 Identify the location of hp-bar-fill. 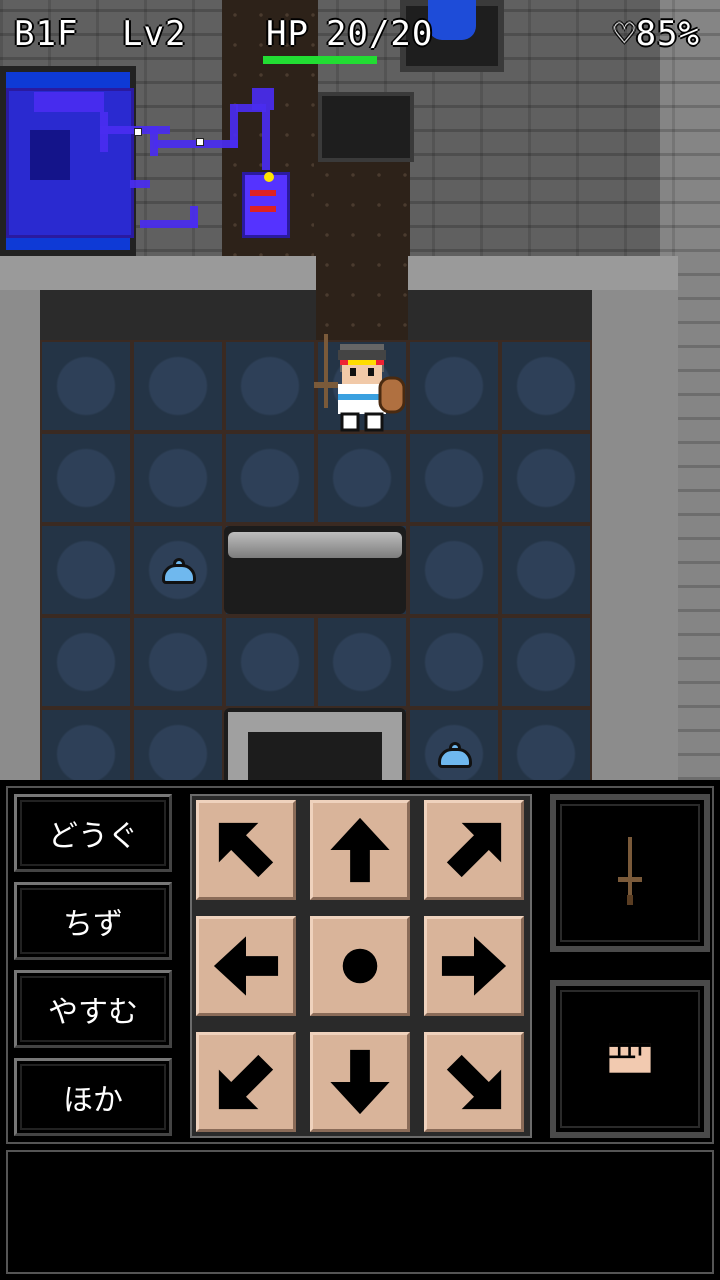
(320, 60).